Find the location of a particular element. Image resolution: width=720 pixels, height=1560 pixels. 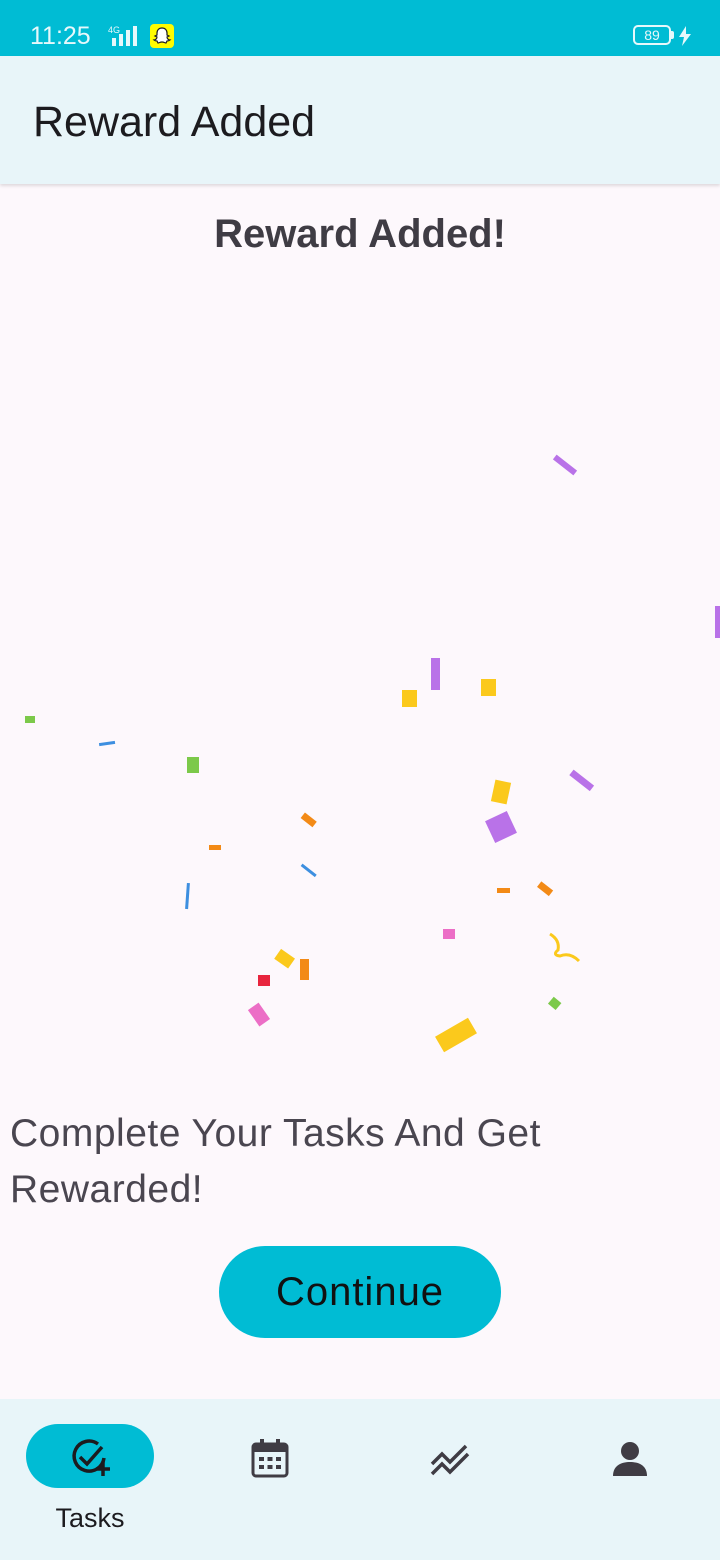

status-bar: 11:25 4G 89 is located at coordinates (360, 28).